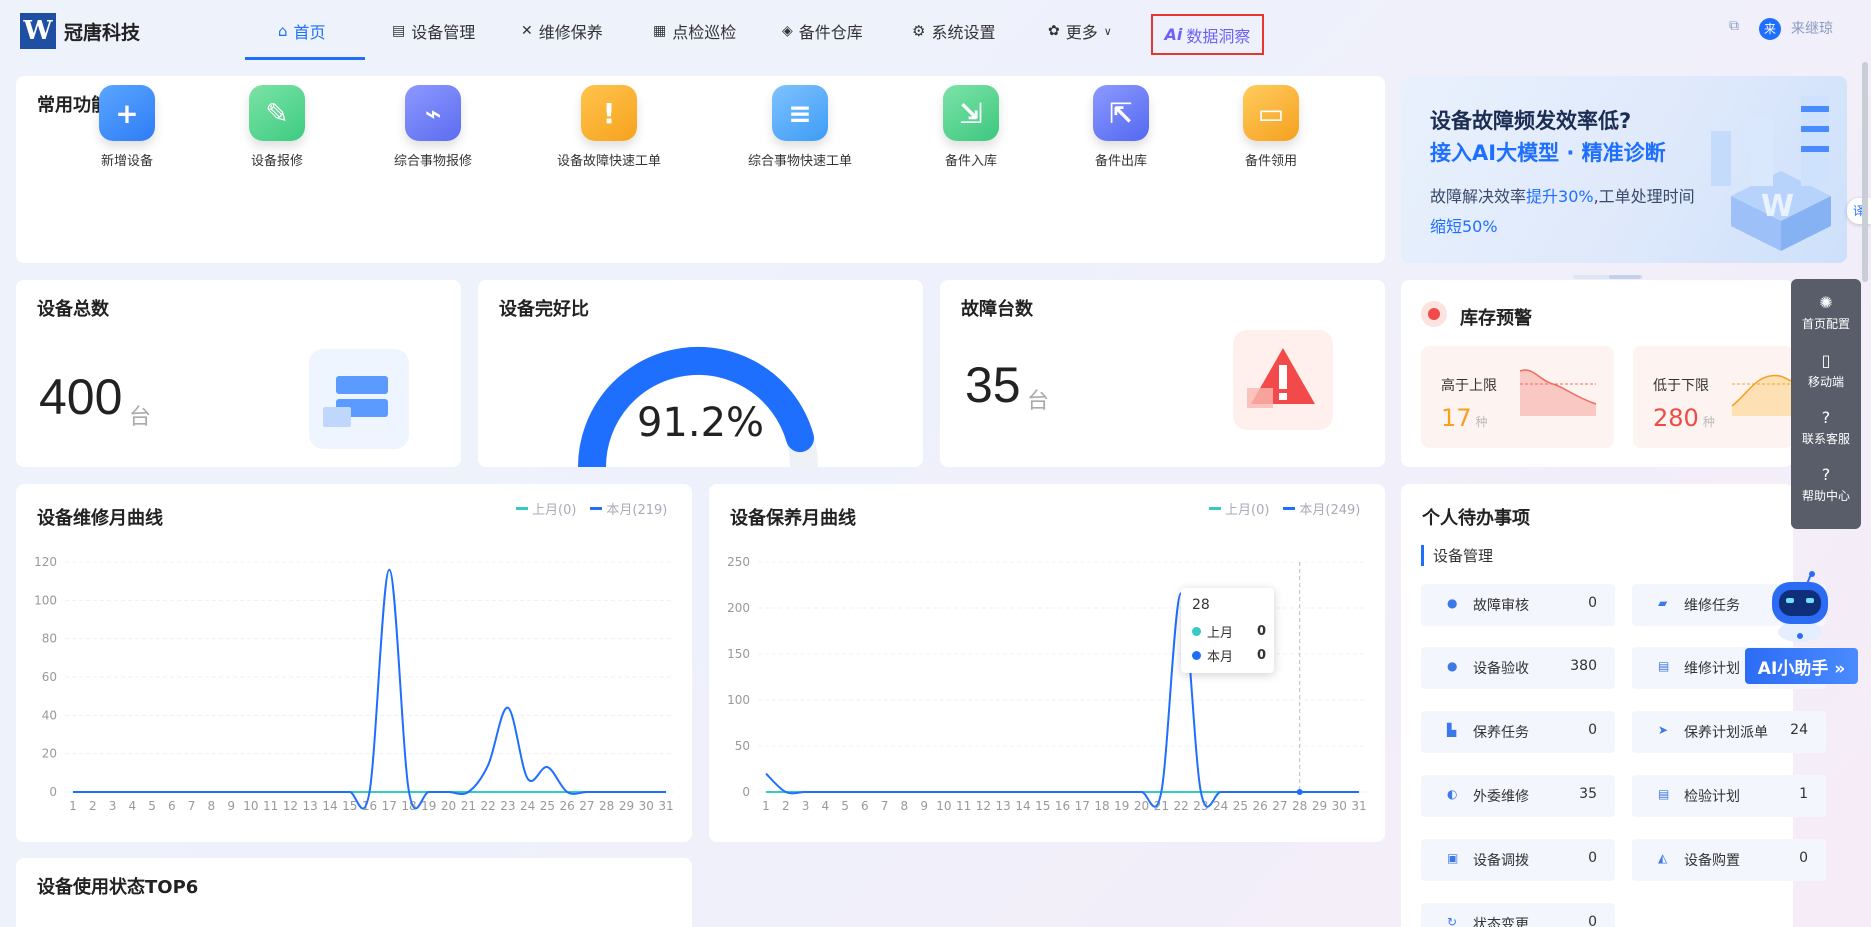  What do you see at coordinates (302, 31) in the screenshot?
I see `nav-home: ⌂ 首页` at bounding box center [302, 31].